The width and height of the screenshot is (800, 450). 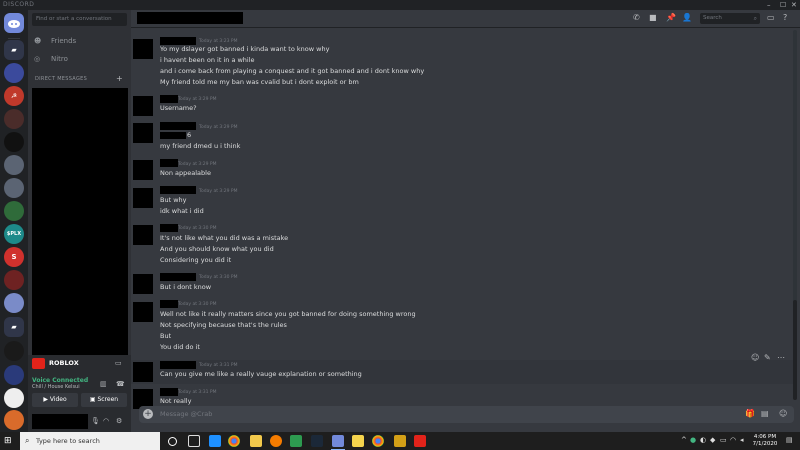 I want to click on nitro-label: Nitro, so click(x=59, y=59).